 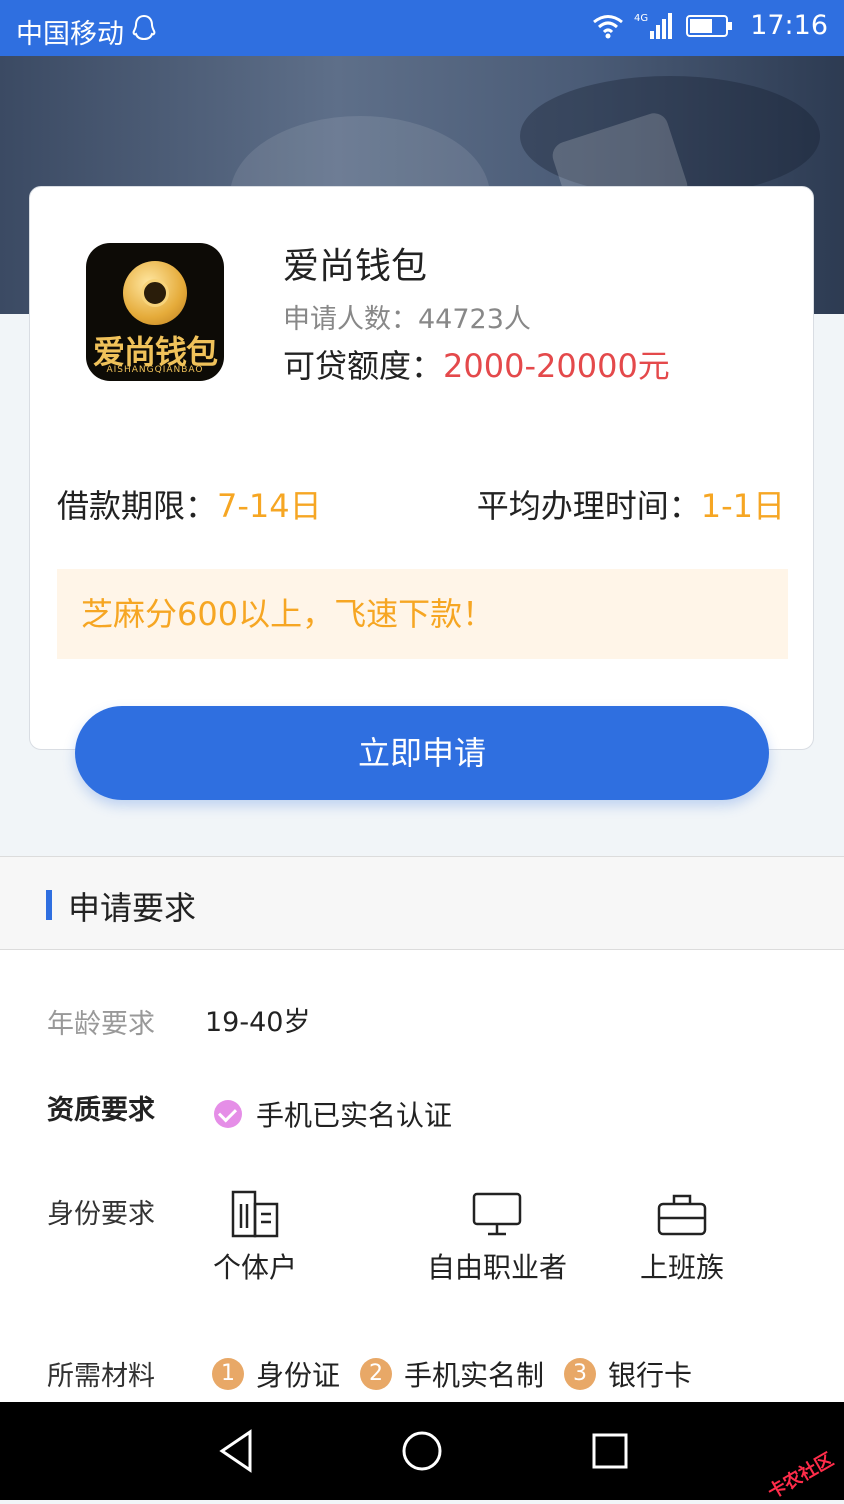 What do you see at coordinates (355, 266) in the screenshot?
I see `product-name: 爱尚钱包` at bounding box center [355, 266].